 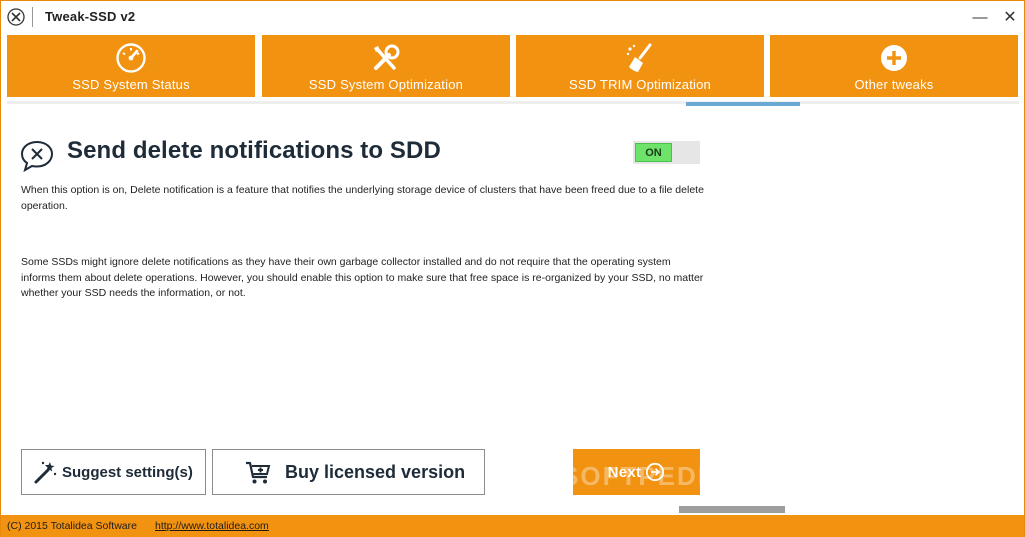 I want to click on app-tools-icon, so click(x=16, y=17).